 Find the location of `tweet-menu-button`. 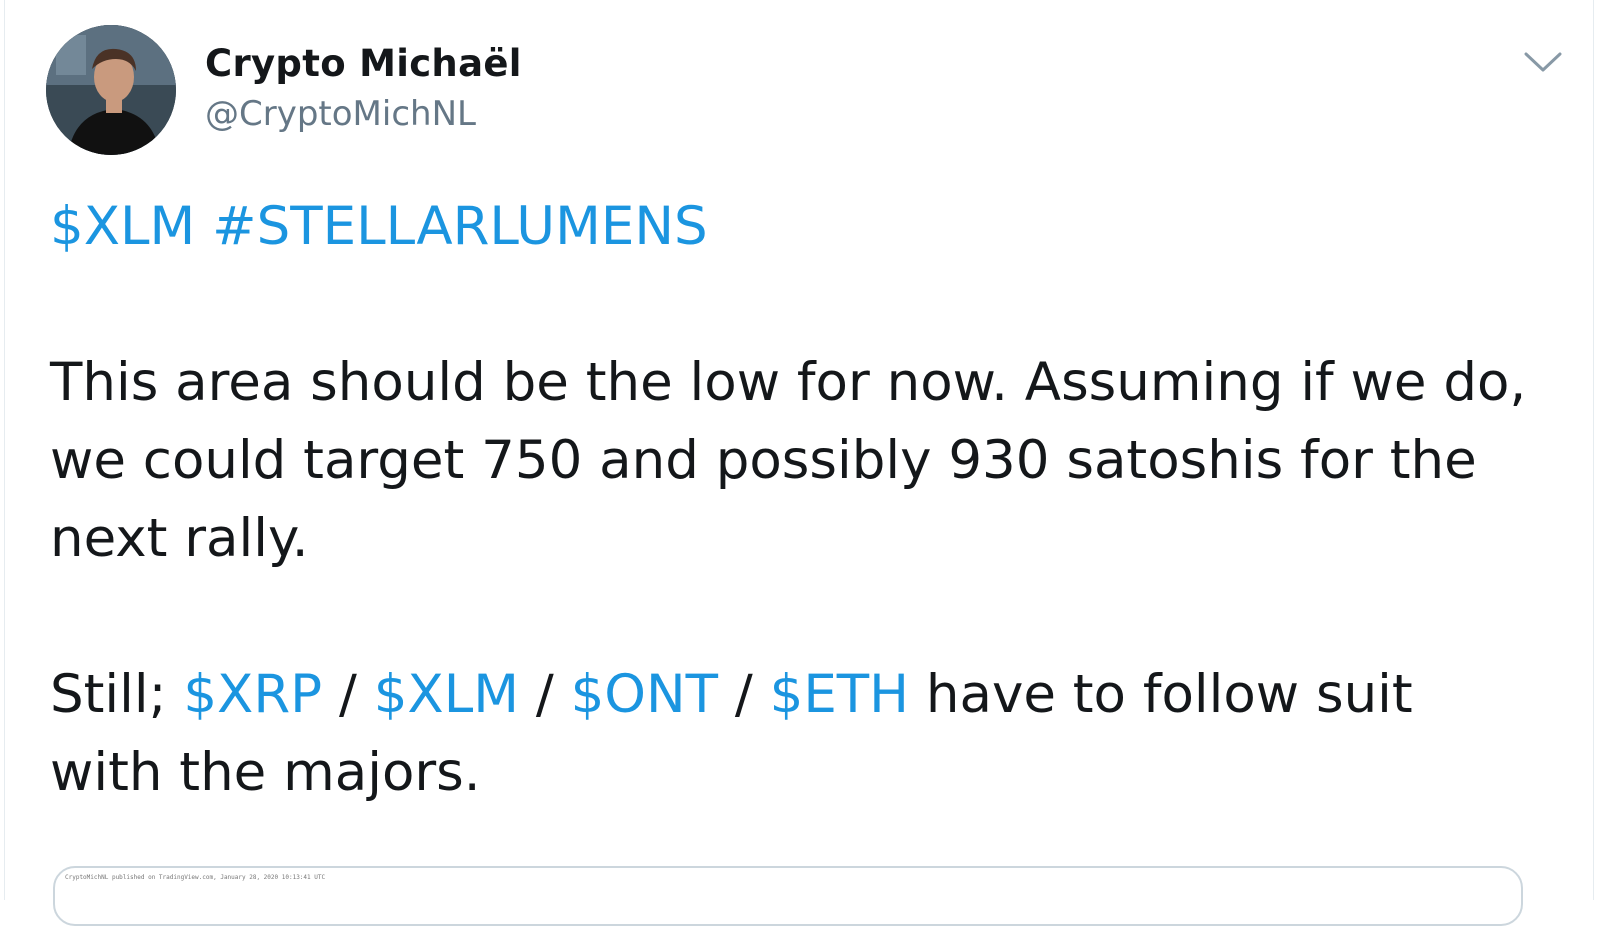

tweet-menu-button is located at coordinates (1543, 61).